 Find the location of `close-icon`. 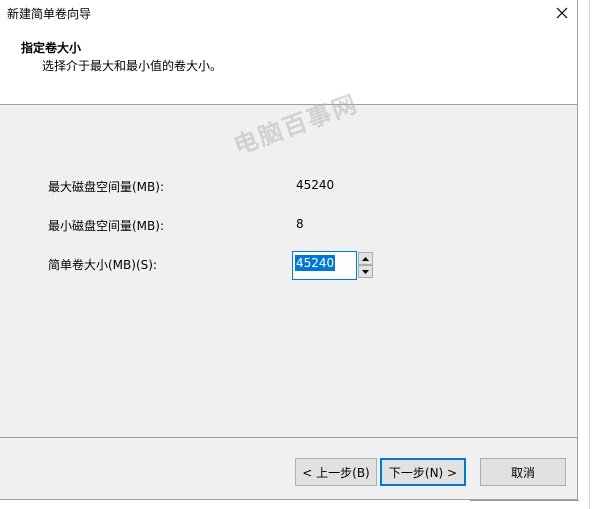

close-icon is located at coordinates (562, 13).